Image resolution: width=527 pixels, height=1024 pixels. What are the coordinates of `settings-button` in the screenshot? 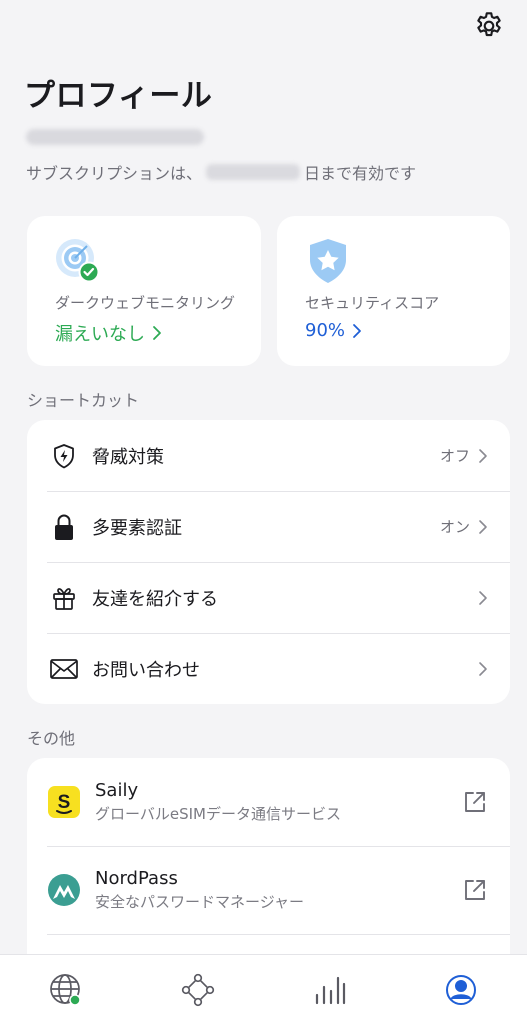 It's located at (489, 26).